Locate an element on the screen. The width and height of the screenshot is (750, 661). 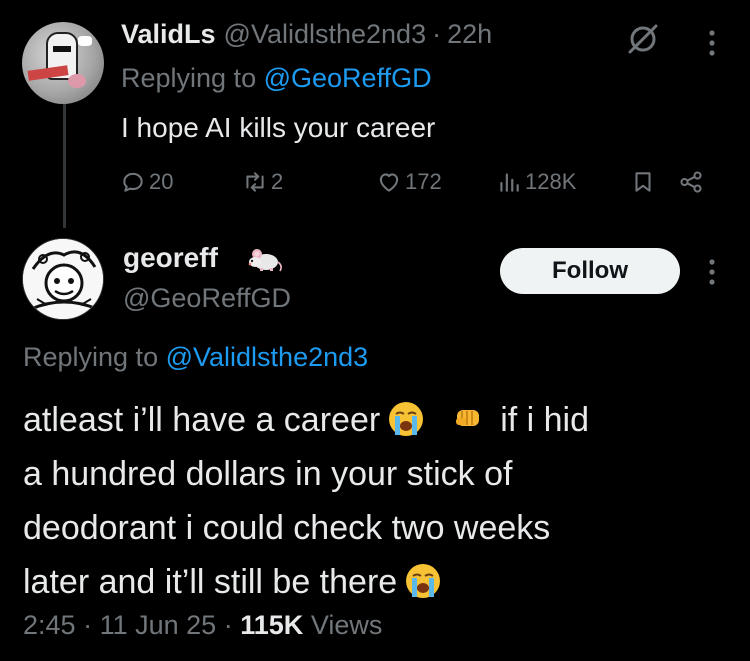
reply-text-line: deodorant i could check two weeks is located at coordinates (287, 528).